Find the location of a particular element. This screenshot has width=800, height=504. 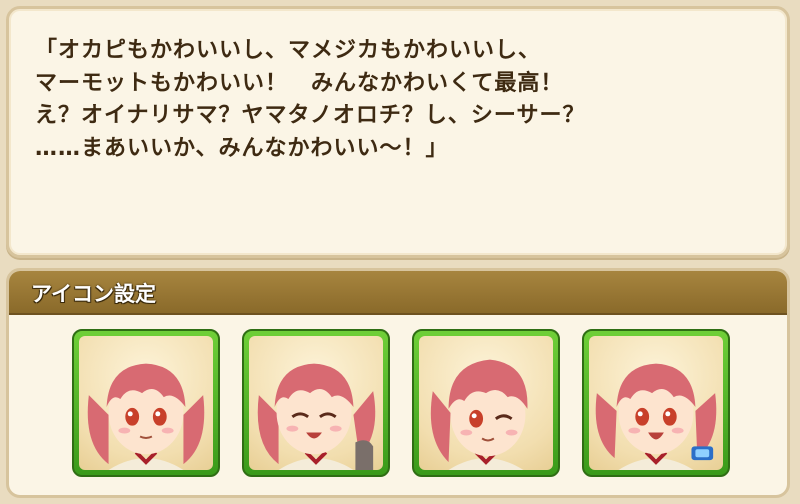

portrait-neutral-icon is located at coordinates (146, 416).